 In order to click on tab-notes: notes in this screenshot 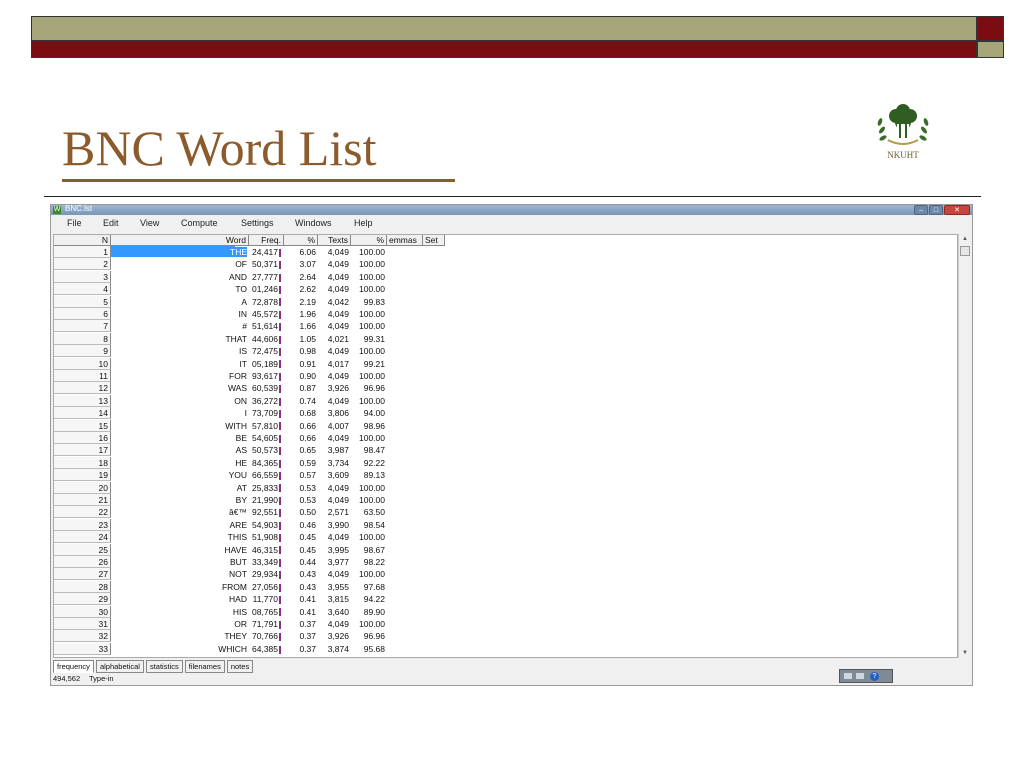, I will do `click(240, 666)`.